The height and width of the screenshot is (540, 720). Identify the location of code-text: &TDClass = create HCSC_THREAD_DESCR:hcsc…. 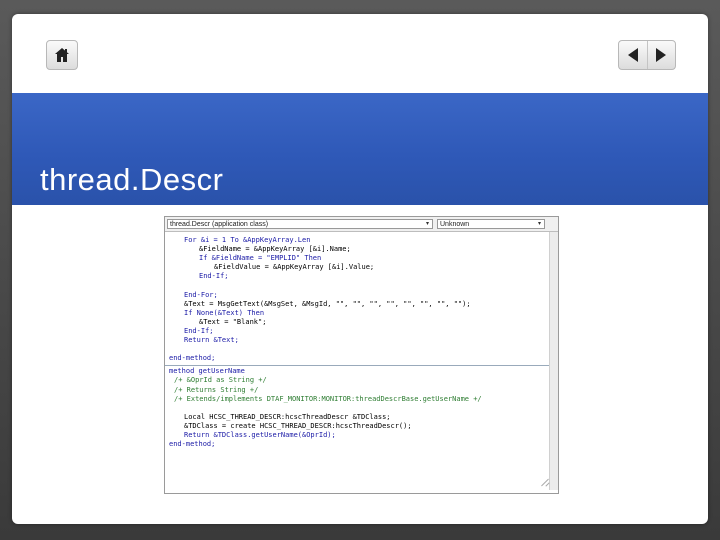
(298, 425).